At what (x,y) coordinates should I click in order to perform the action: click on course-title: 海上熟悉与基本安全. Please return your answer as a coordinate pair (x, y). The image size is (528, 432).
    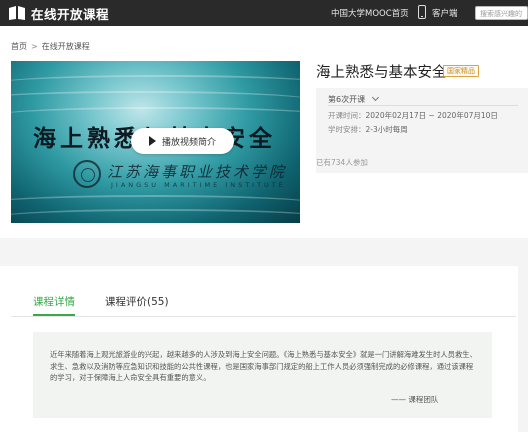
    Looking at the image, I should click on (381, 73).